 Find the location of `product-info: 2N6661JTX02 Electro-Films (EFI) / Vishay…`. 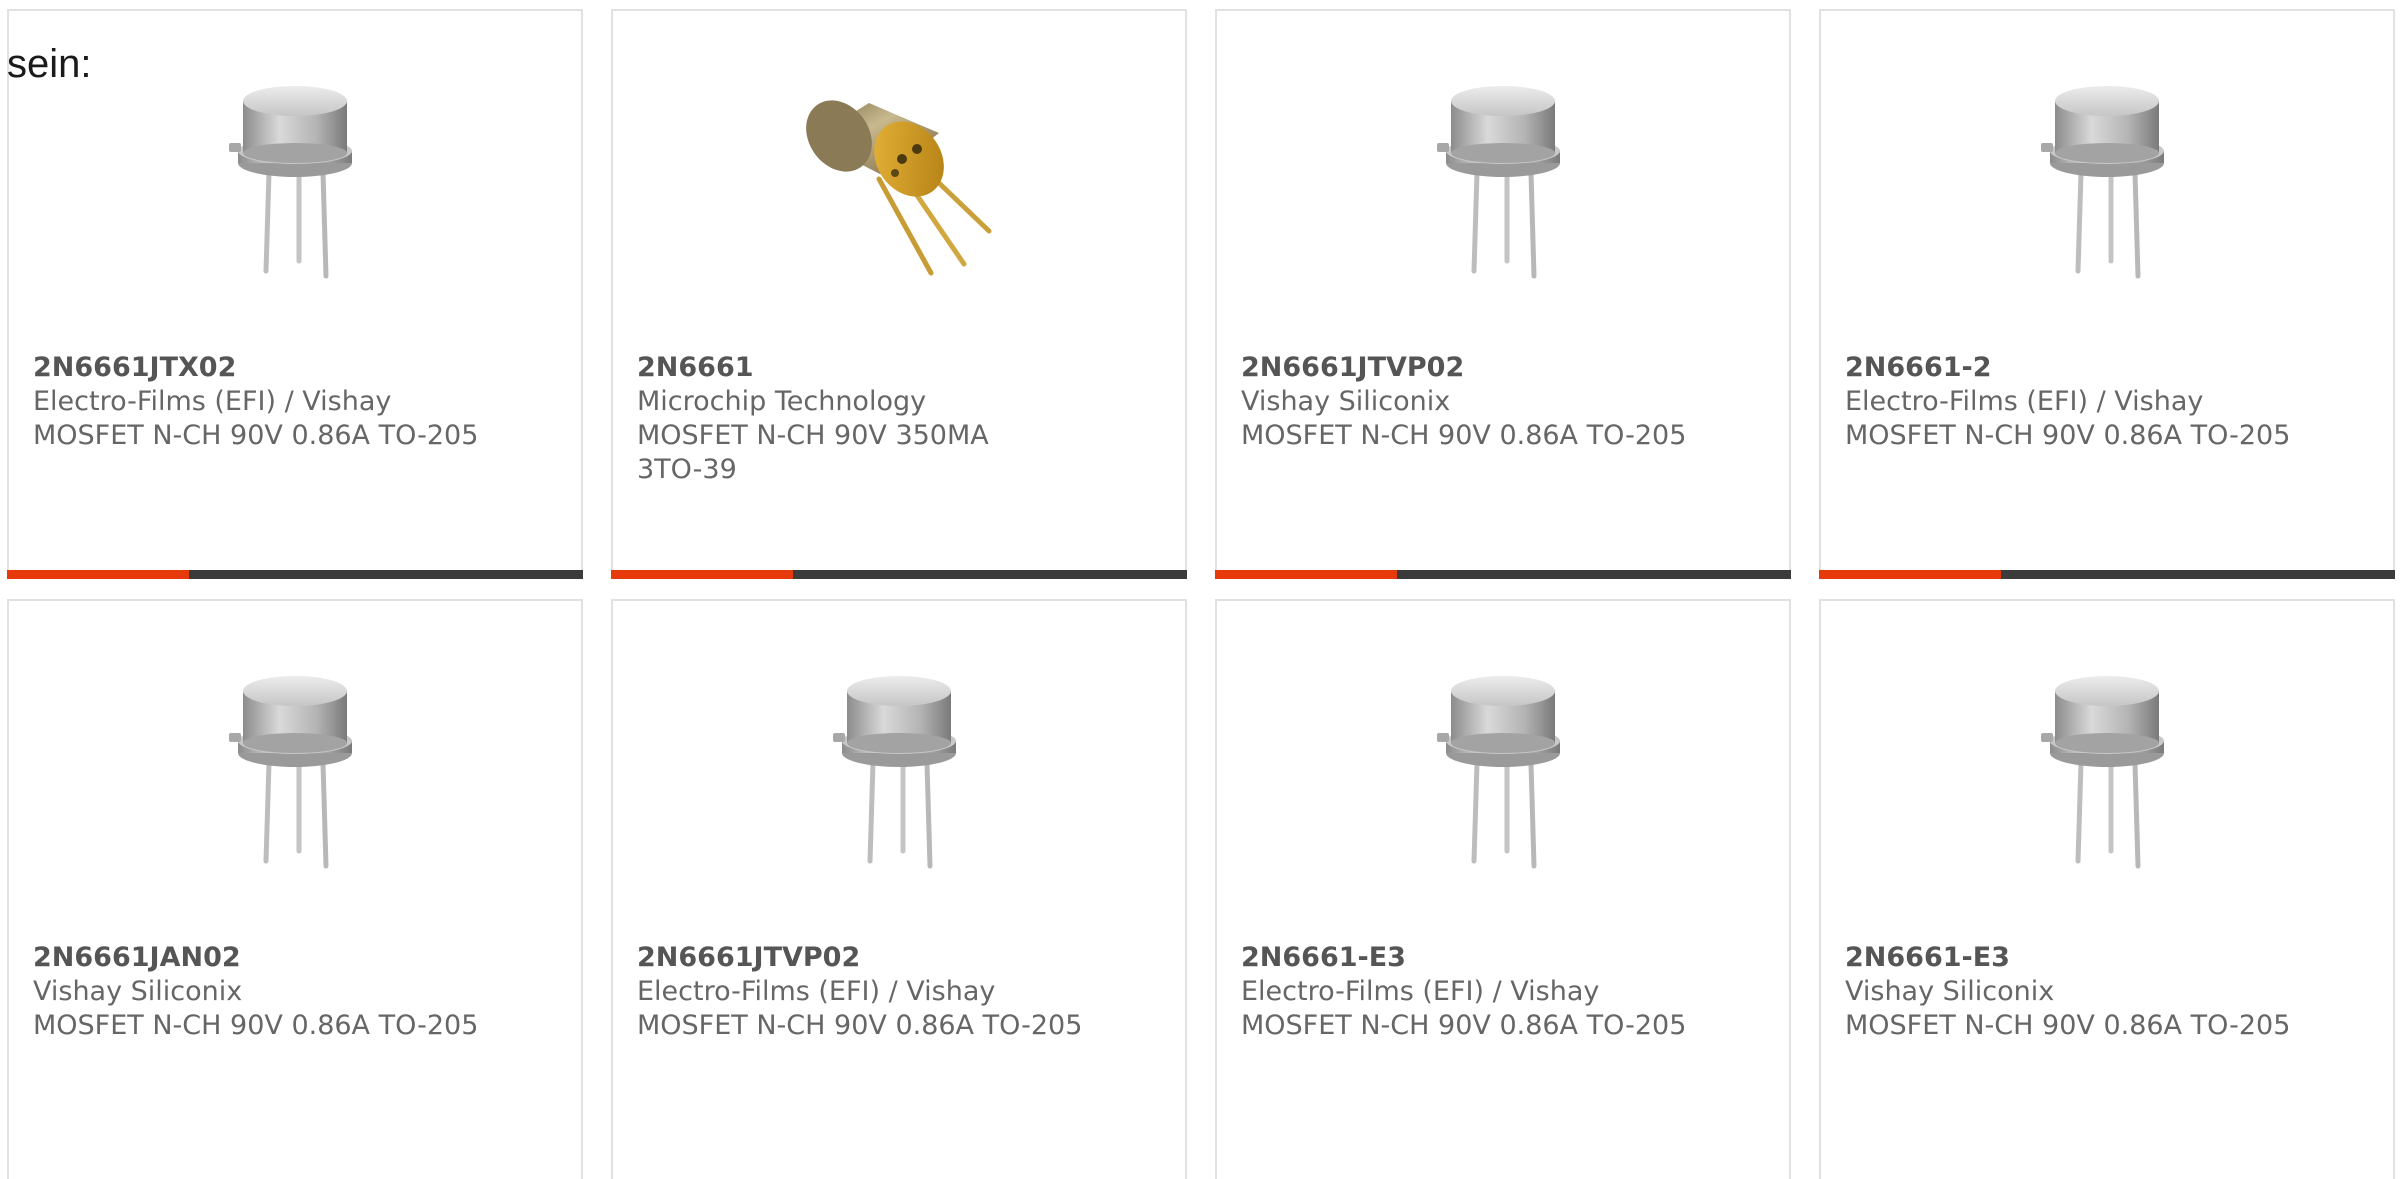

product-info: 2N6661JTX02 Electro-Films (EFI) / Vishay… is located at coordinates (268, 402).